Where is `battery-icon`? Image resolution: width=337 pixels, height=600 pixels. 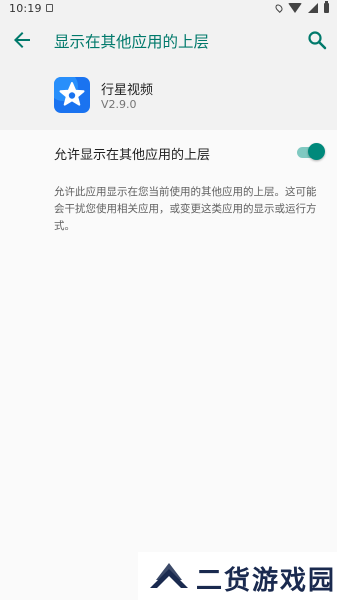
battery-icon is located at coordinates (326, 7).